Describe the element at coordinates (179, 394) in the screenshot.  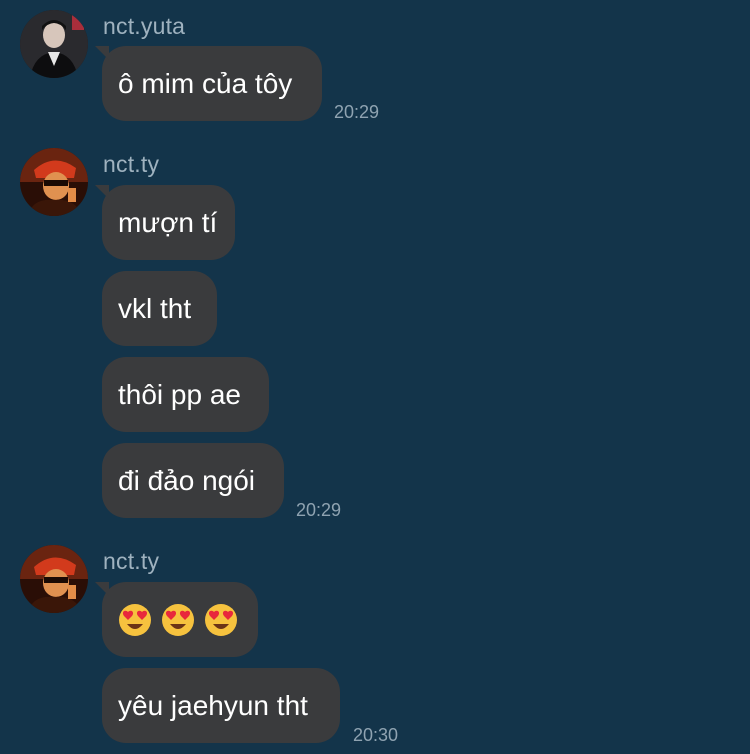
I see `message-text: thôi pp ae` at that location.